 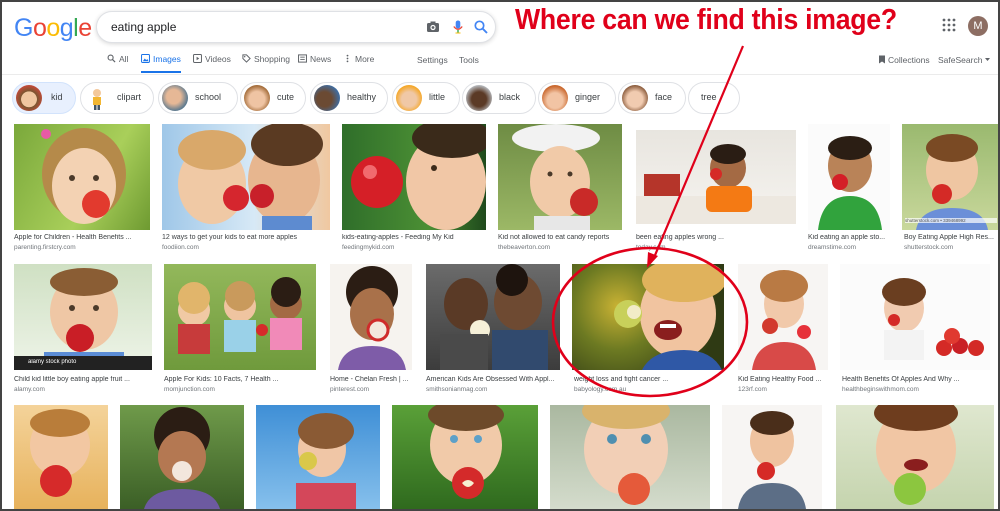 I want to click on chip-school: school, so click(x=198, y=98).